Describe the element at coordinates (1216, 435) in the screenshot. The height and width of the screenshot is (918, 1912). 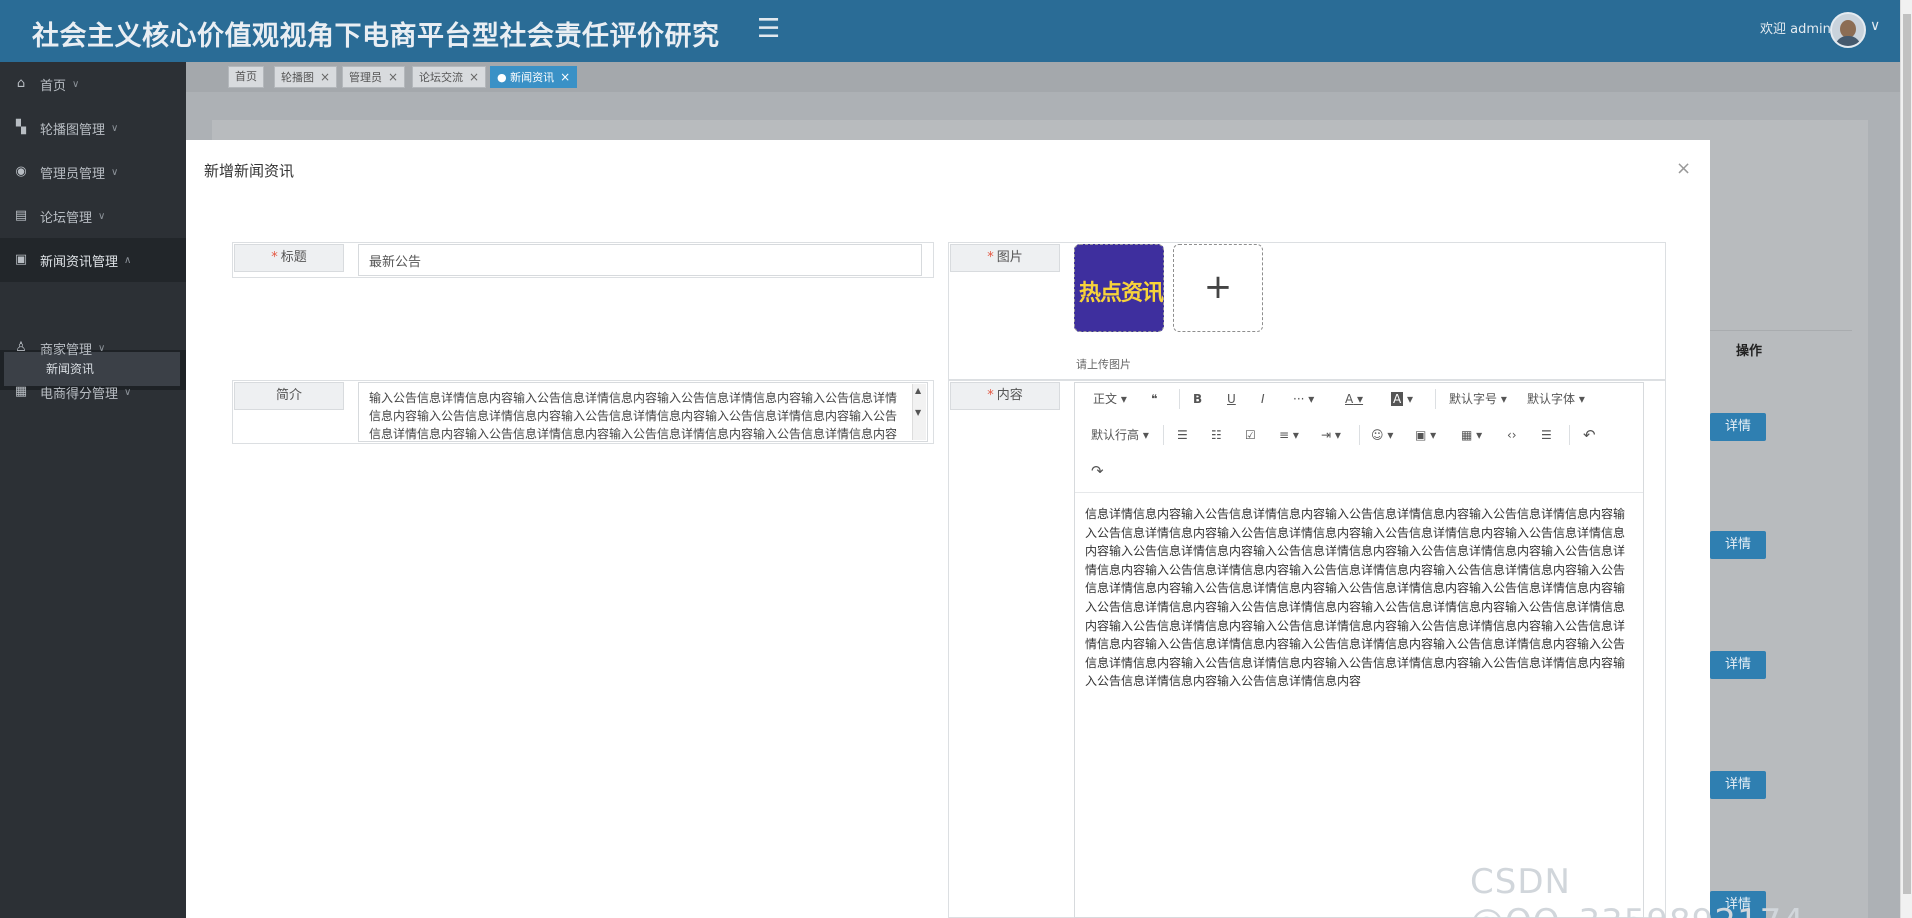
I see `numbered-list-icon: ☷` at that location.